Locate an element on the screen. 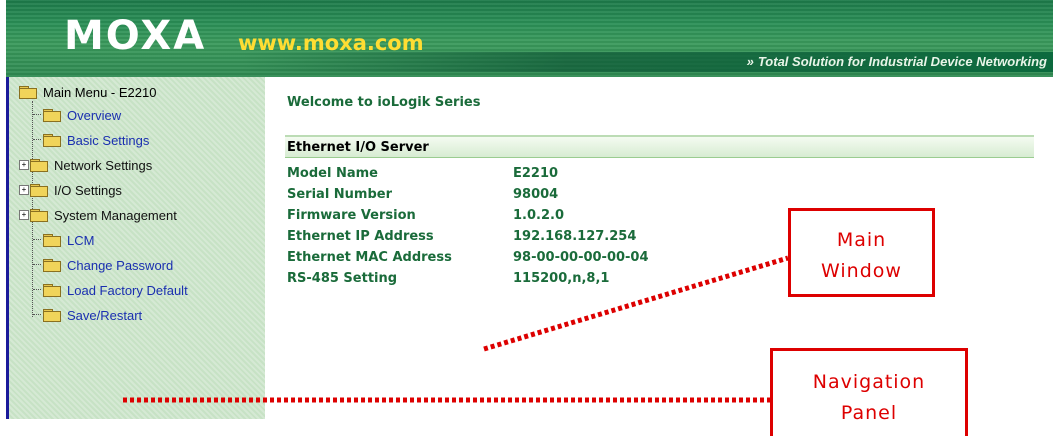 Image resolution: width=1053 pixels, height=436 pixels. callout-line: Main is located at coordinates (861, 240).